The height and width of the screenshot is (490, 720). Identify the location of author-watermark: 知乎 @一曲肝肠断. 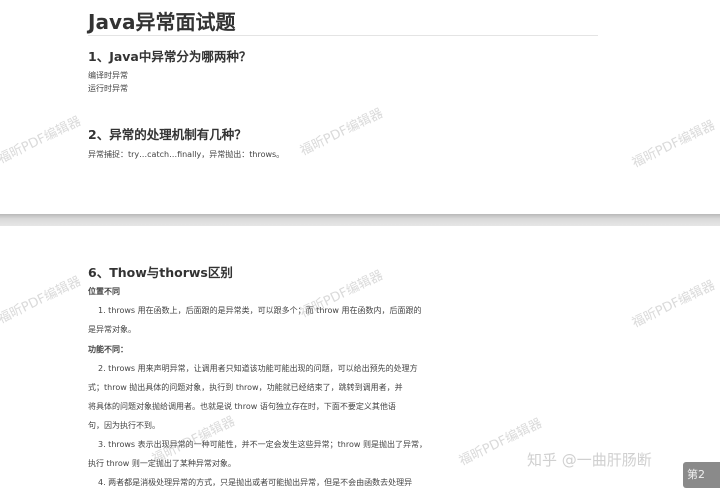
(589, 460).